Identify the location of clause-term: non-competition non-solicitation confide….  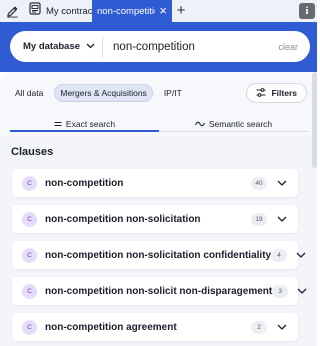
(158, 255).